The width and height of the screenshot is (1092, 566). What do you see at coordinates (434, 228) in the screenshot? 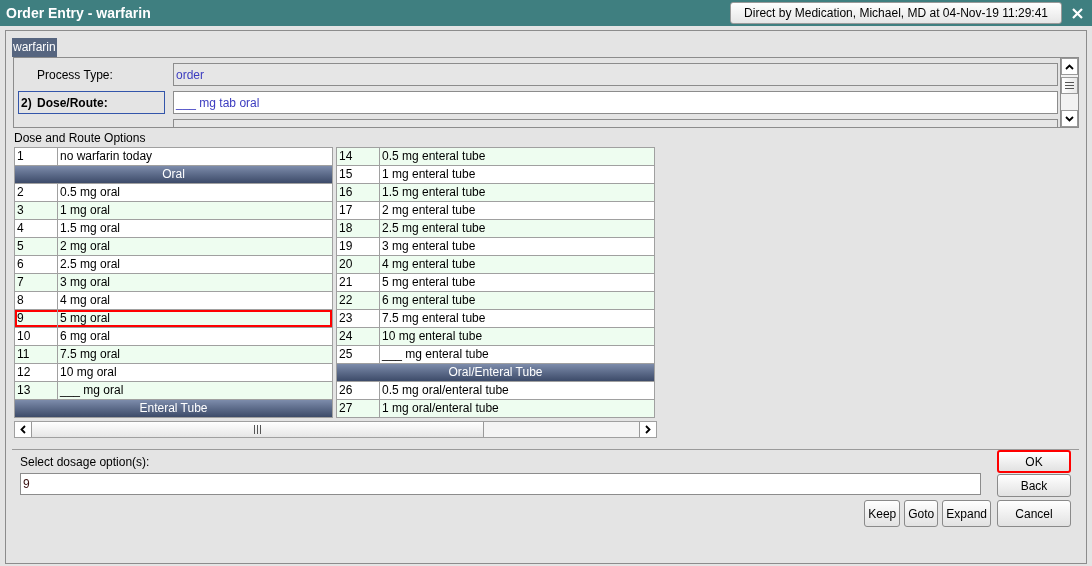
I see `table-cell-text: 2.5 mg enteral tube` at bounding box center [434, 228].